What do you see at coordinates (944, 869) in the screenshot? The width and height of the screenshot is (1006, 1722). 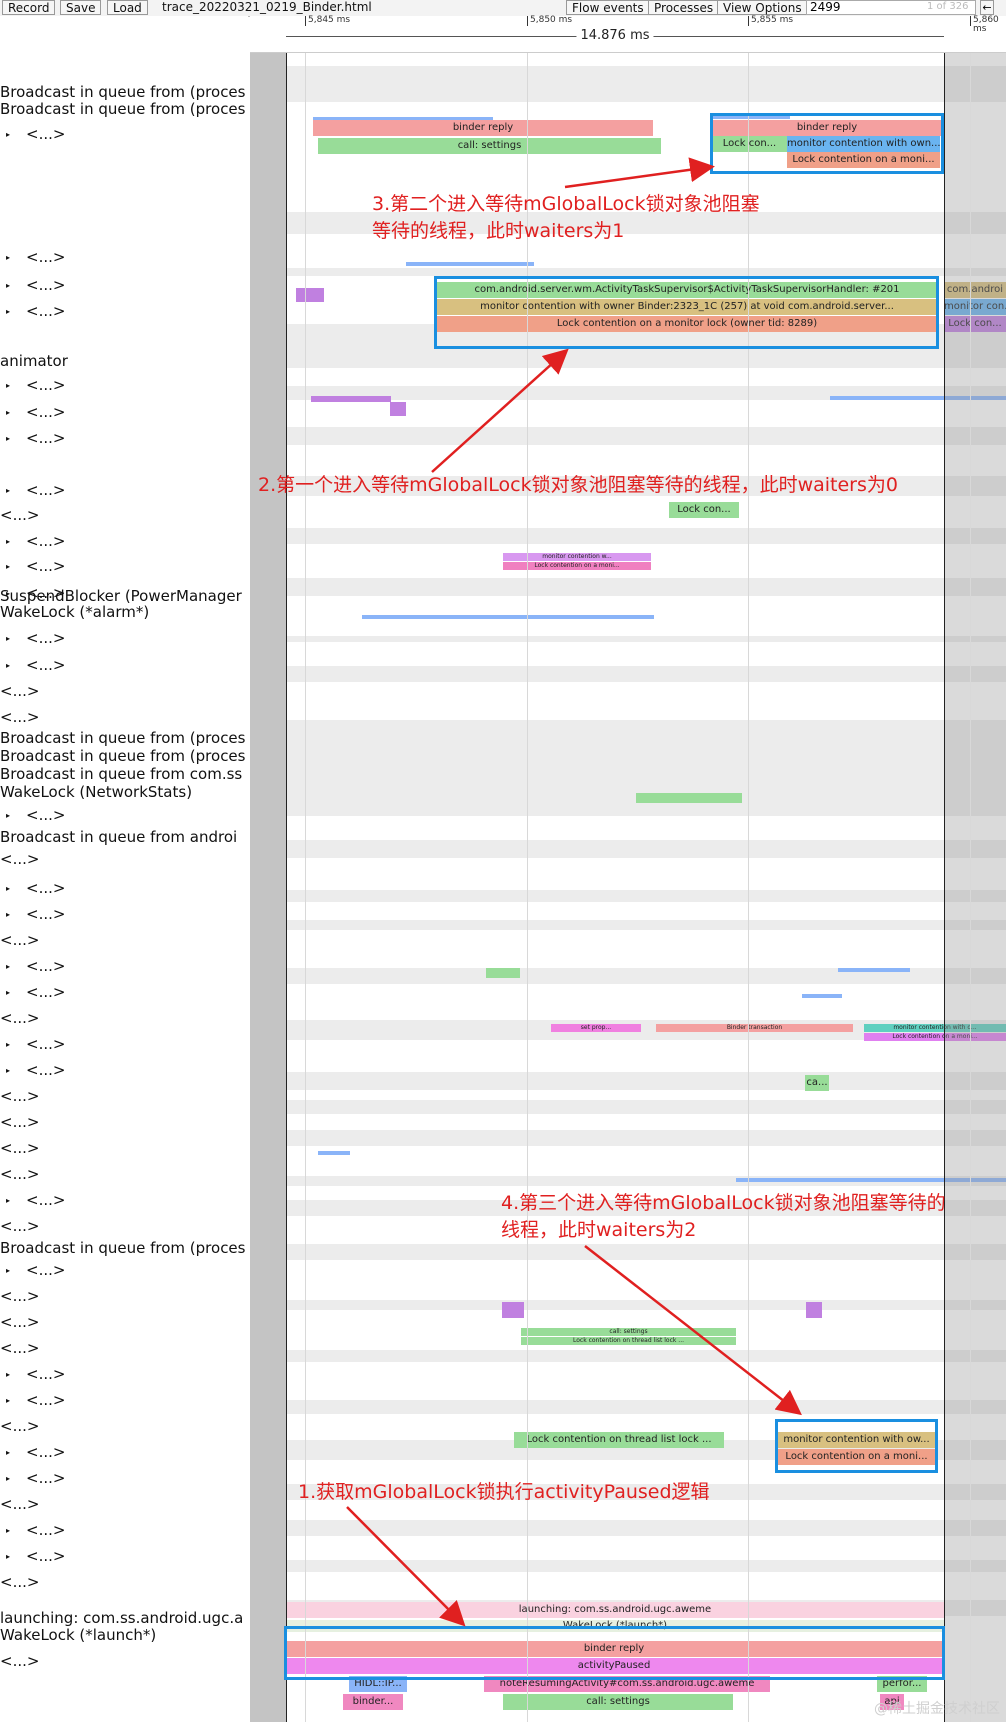 I see `selection-right-edge` at bounding box center [944, 869].